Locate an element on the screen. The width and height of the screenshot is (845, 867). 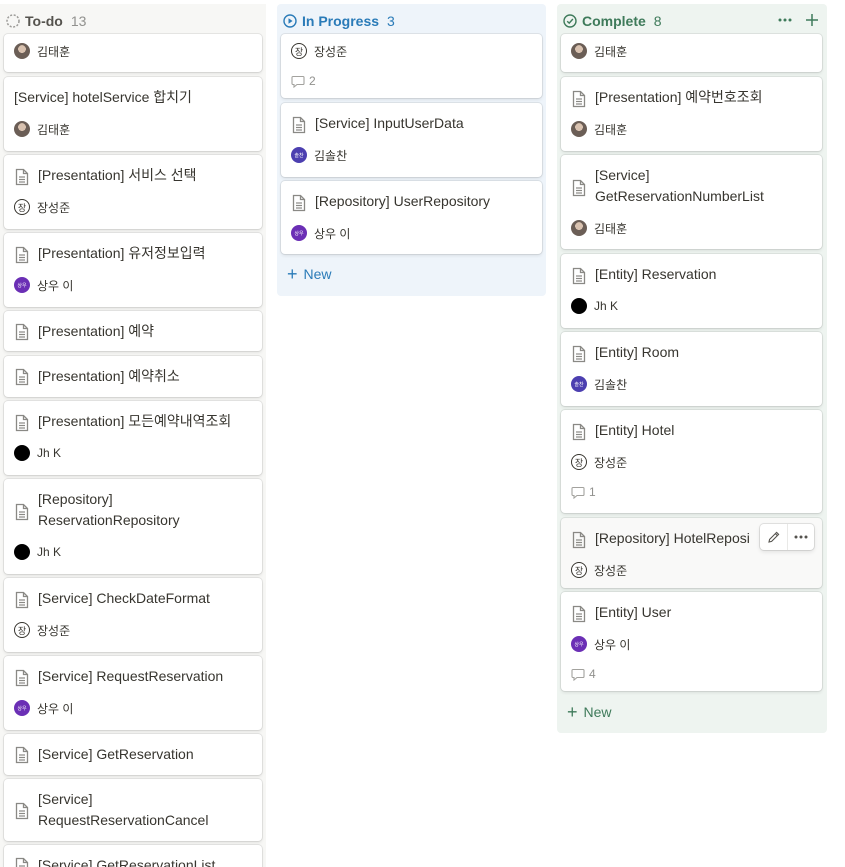
column-count: 13 is located at coordinates (78, 21).